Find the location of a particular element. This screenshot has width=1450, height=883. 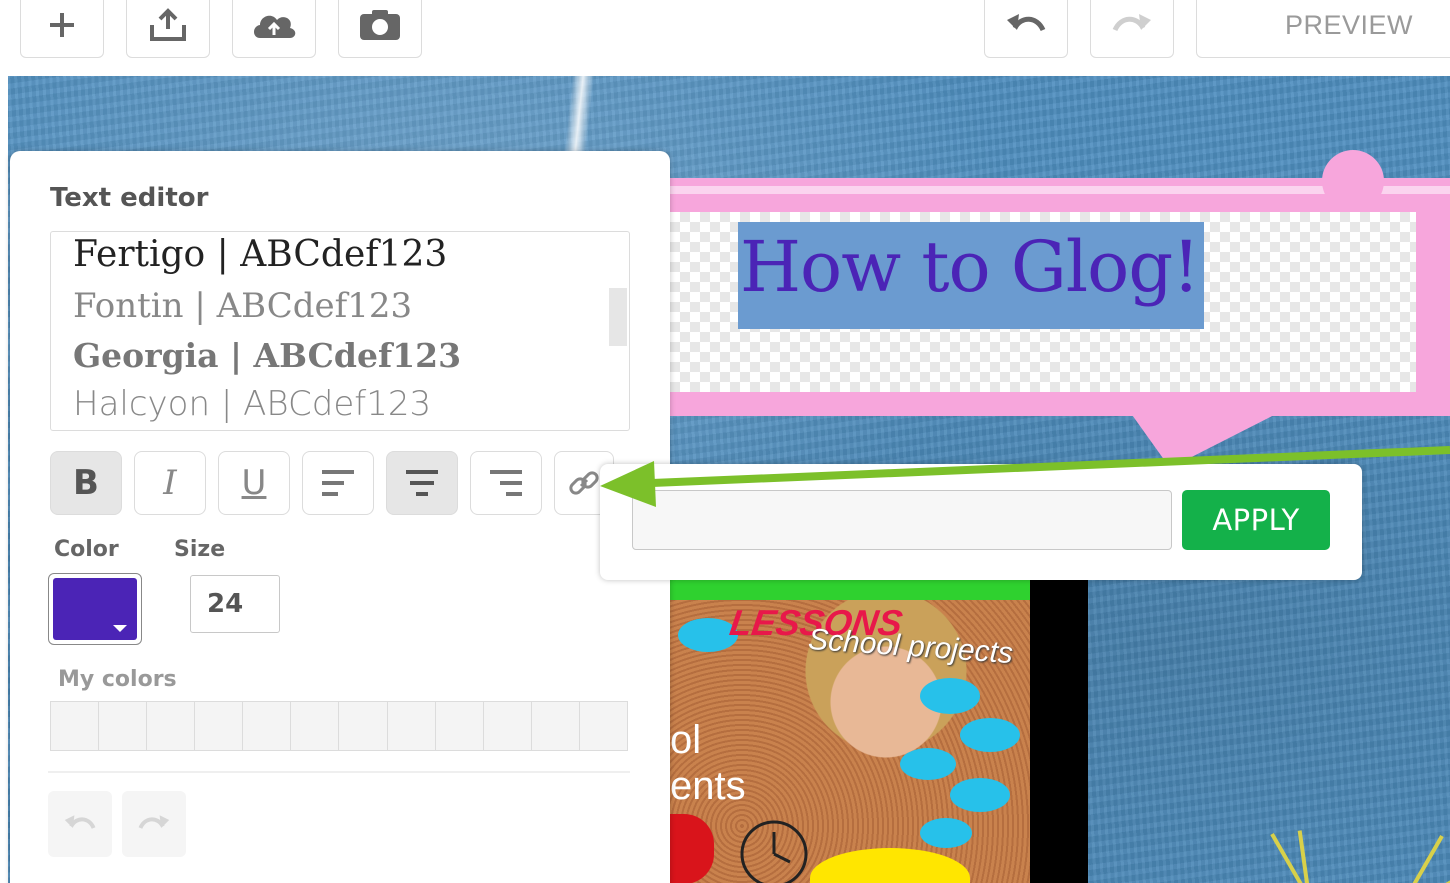

align-center-icon is located at coordinates (422, 483).